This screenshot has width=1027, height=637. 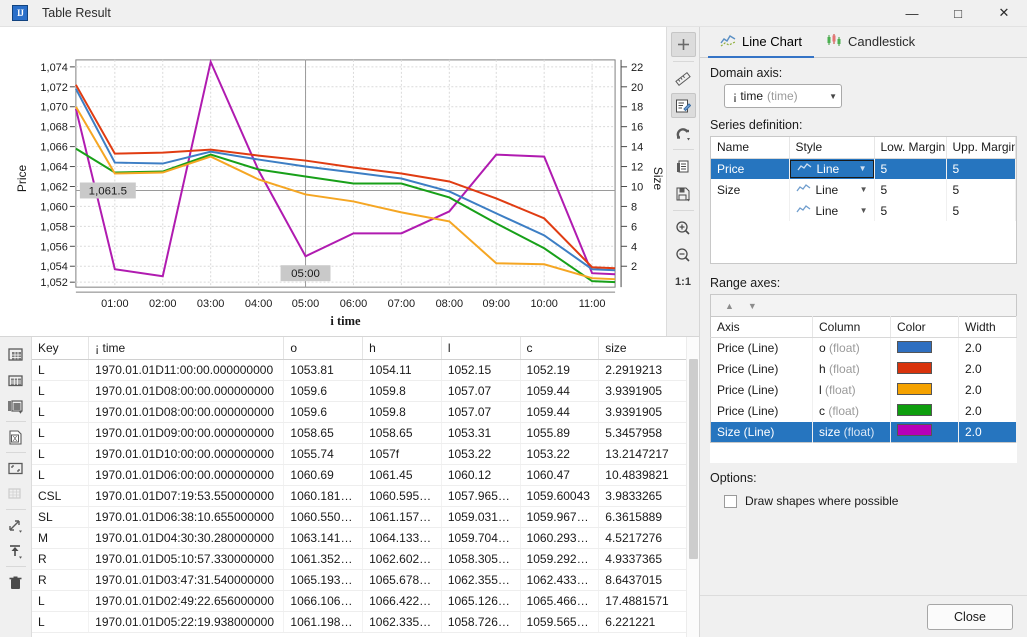 I want to click on cell-c: 1055.89, so click(x=560, y=433).